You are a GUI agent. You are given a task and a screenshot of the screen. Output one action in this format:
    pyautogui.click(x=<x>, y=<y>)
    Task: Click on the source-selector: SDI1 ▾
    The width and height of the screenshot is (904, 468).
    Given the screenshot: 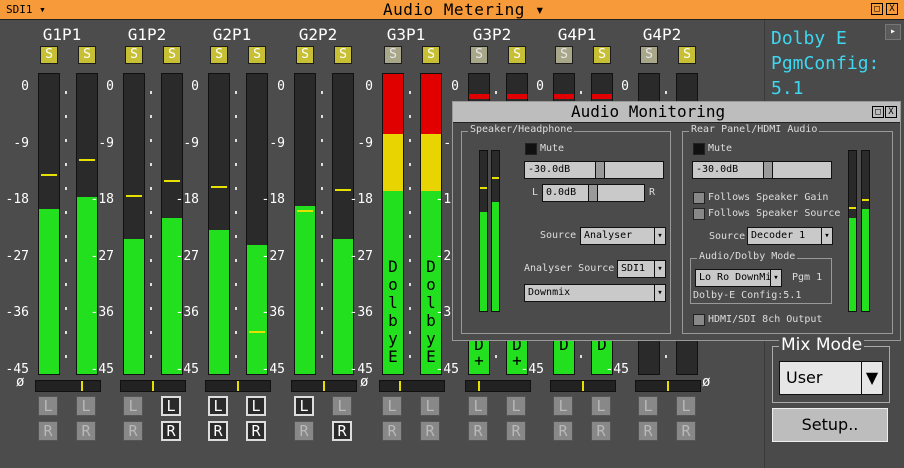 What is the action you would take?
    pyautogui.click(x=26, y=9)
    